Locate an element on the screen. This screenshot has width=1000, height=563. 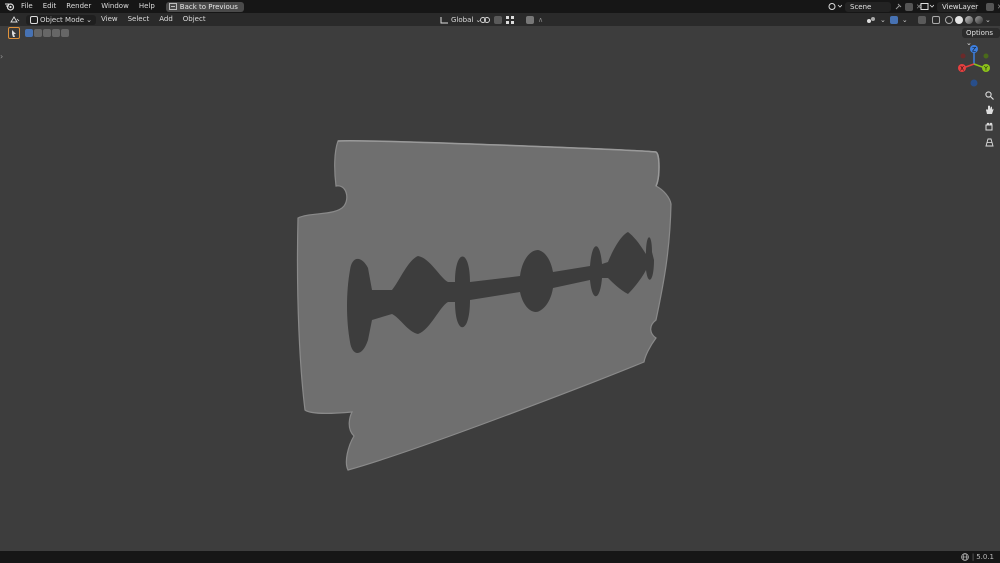
back-to-previous-button: Back to Previous is located at coordinates (204, 6).